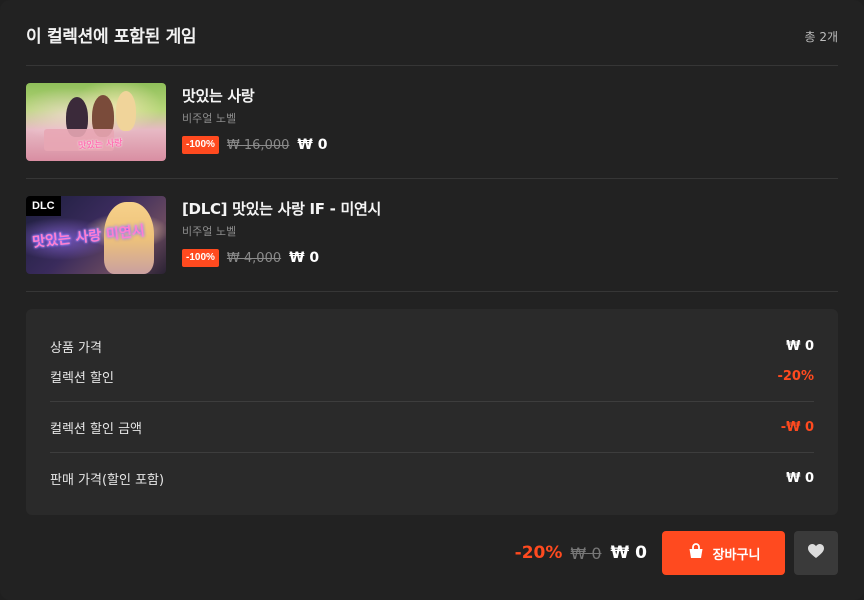 The height and width of the screenshot is (600, 864). Describe the element at coordinates (586, 553) in the screenshot. I see `collection-original-price: ₩ 0` at that location.